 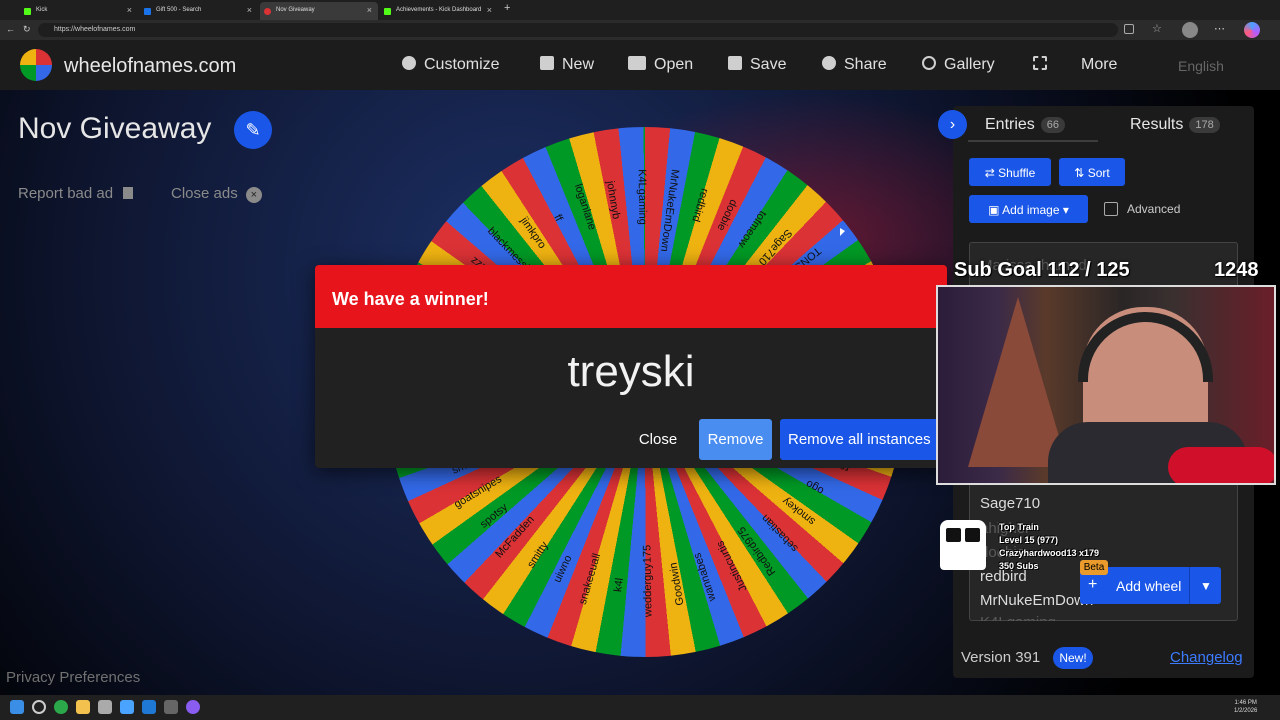 What do you see at coordinates (1049, 553) in the screenshot?
I see `train-top-contributor: Crazyhardwood13 x179` at bounding box center [1049, 553].